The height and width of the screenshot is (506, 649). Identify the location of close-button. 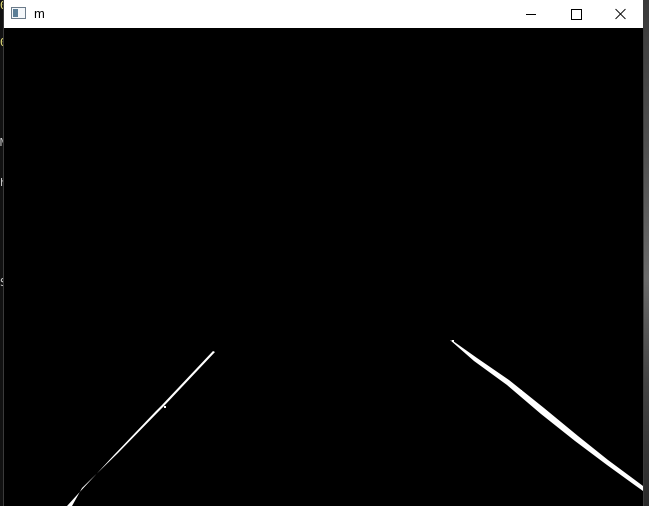
(621, 14).